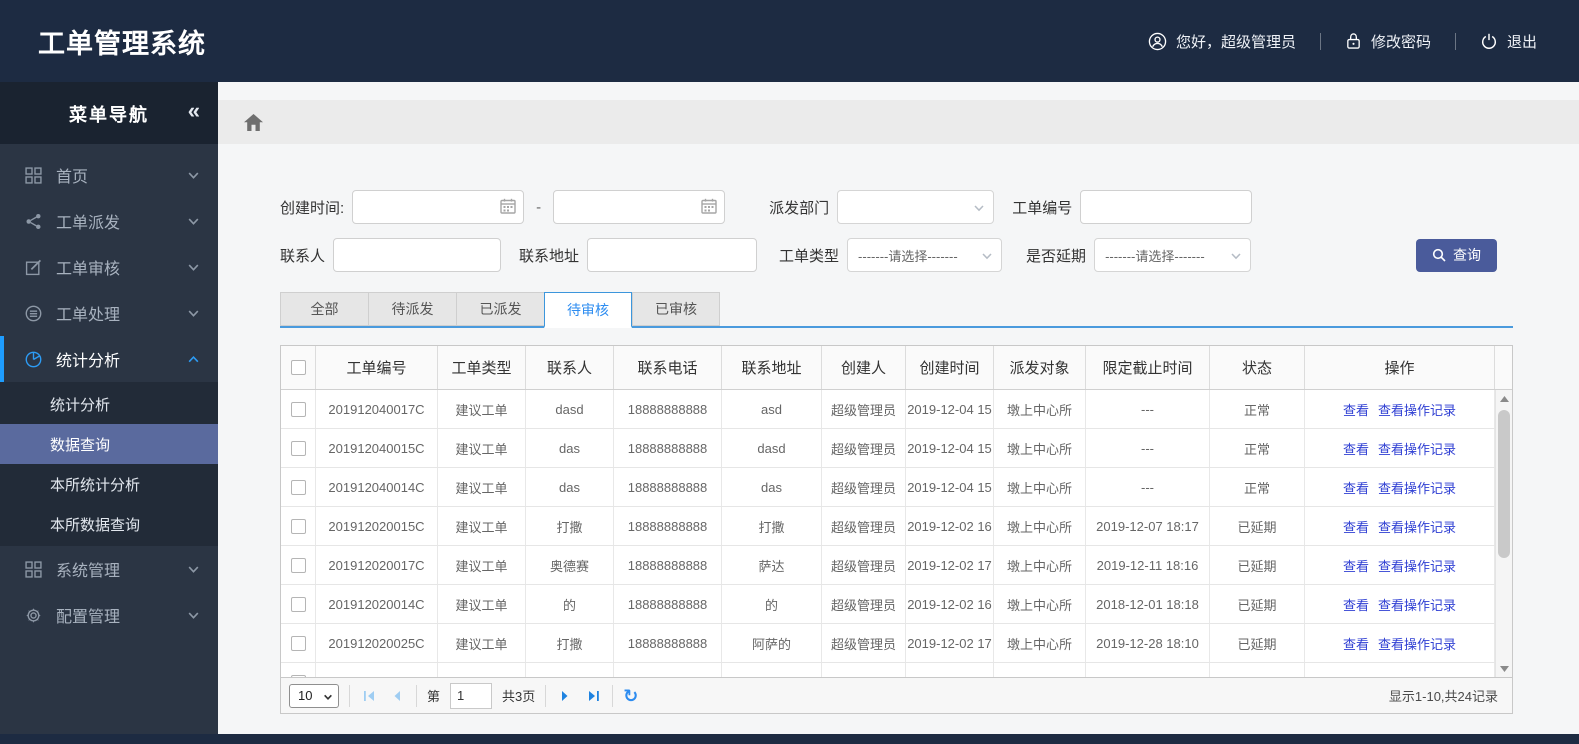 This screenshot has width=1579, height=744. I want to click on tab-已派发: 已派发, so click(500, 309).